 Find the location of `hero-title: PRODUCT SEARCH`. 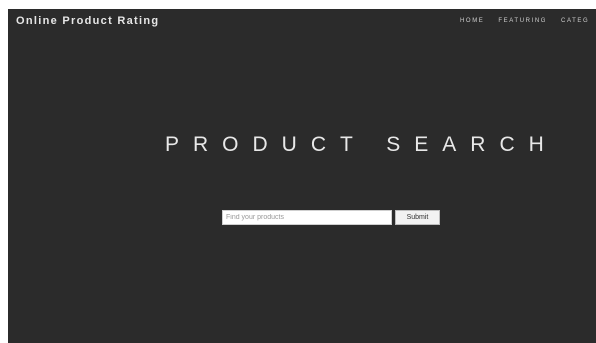

hero-title: PRODUCT SEARCH is located at coordinates (361, 144).